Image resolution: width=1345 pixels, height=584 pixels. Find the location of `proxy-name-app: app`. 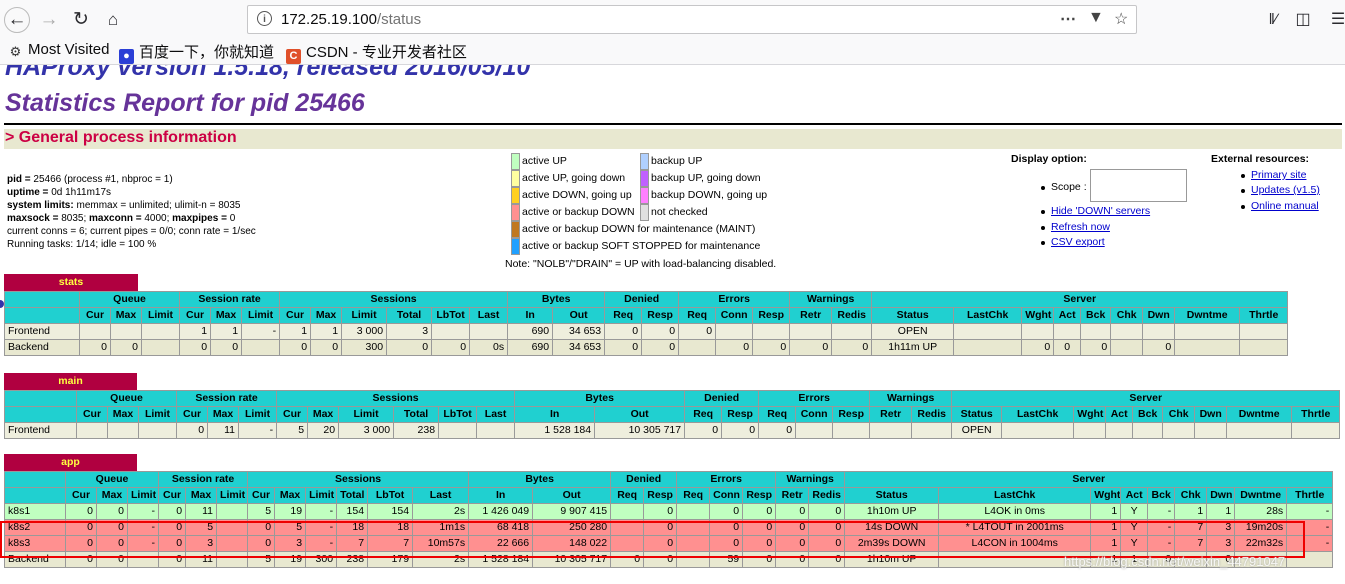

proxy-name-app: app is located at coordinates (70, 462).